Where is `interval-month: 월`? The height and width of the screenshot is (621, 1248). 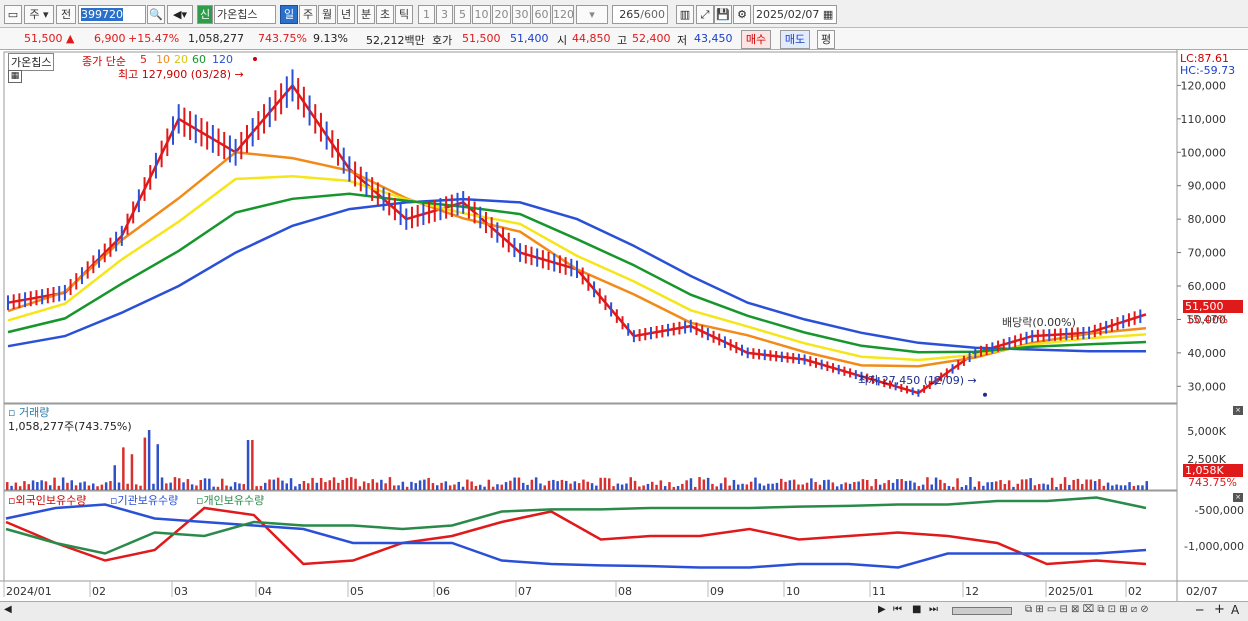 interval-month: 월 is located at coordinates (327, 14).